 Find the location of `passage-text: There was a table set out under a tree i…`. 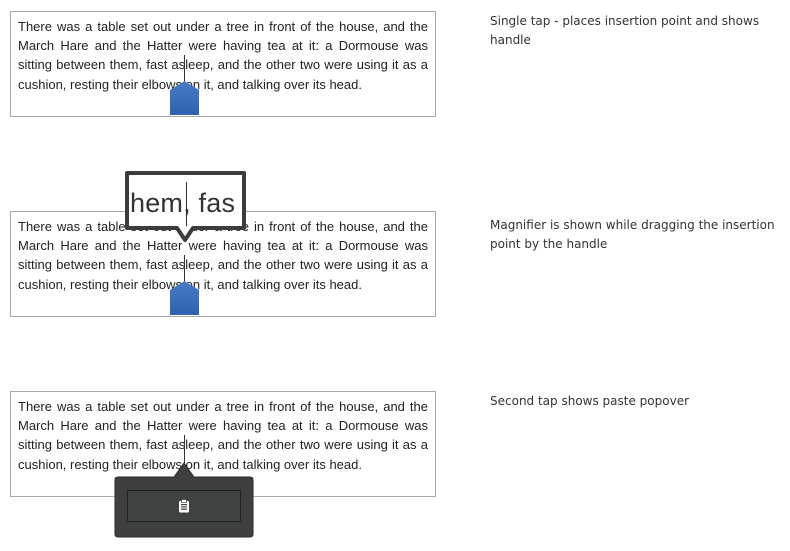

passage-text: There was a table set out under a tree i… is located at coordinates (223, 55).